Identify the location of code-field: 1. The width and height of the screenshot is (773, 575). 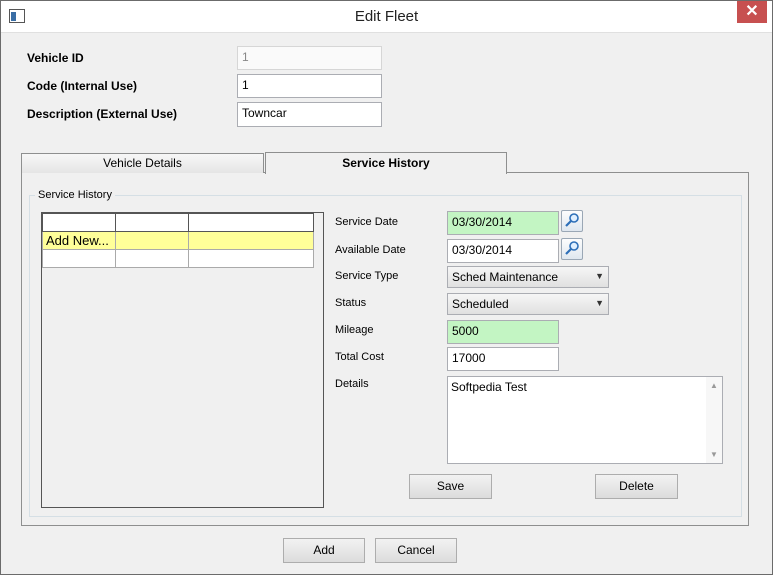
(309, 86).